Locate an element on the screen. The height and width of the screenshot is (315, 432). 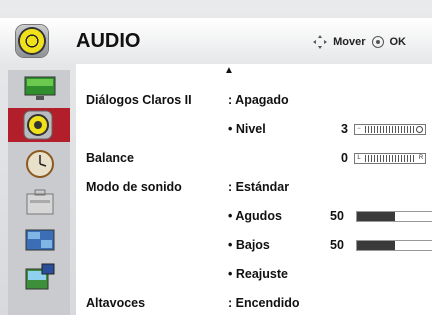
navigation-hint: Mover OK is located at coordinates (359, 42).